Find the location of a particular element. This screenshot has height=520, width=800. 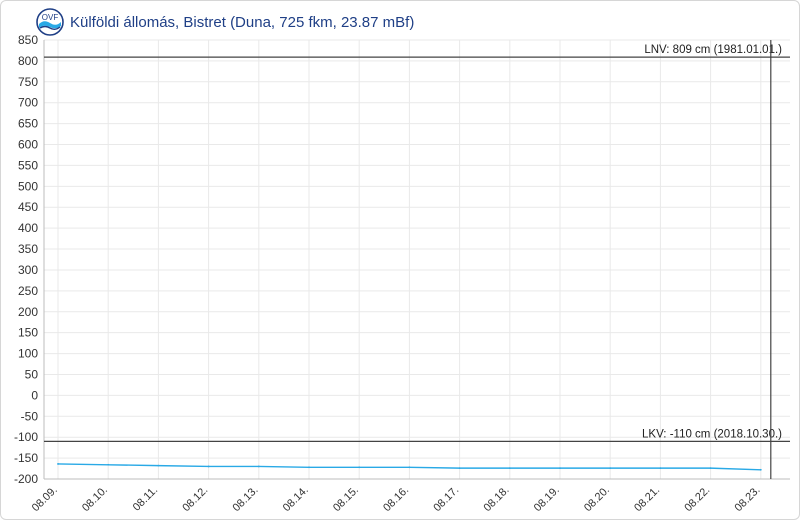

y-tick-label: -100 is located at coordinates (26, 437).